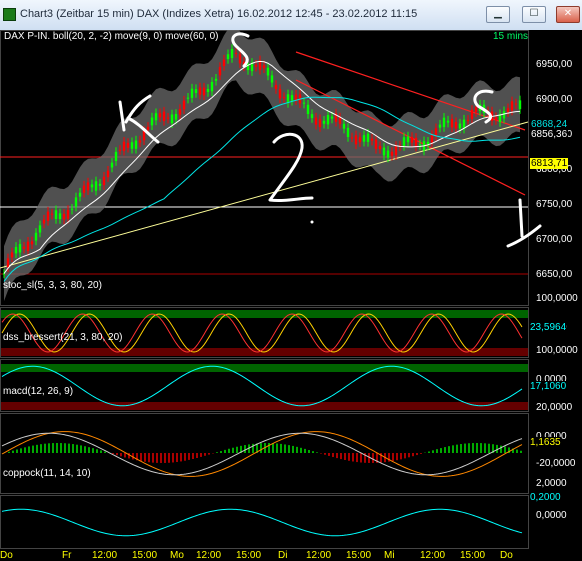 This screenshot has width=582, height=561. I want to click on indicator-tick: -20,0000, so click(556, 463).